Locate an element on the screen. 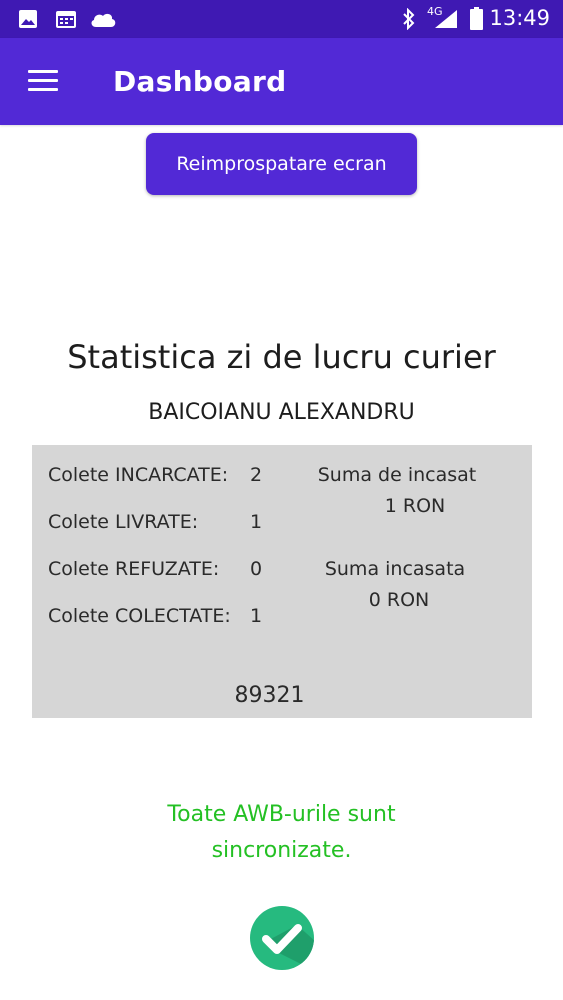 This screenshot has width=563, height=1000. calendar-icon is located at coordinates (66, 19).